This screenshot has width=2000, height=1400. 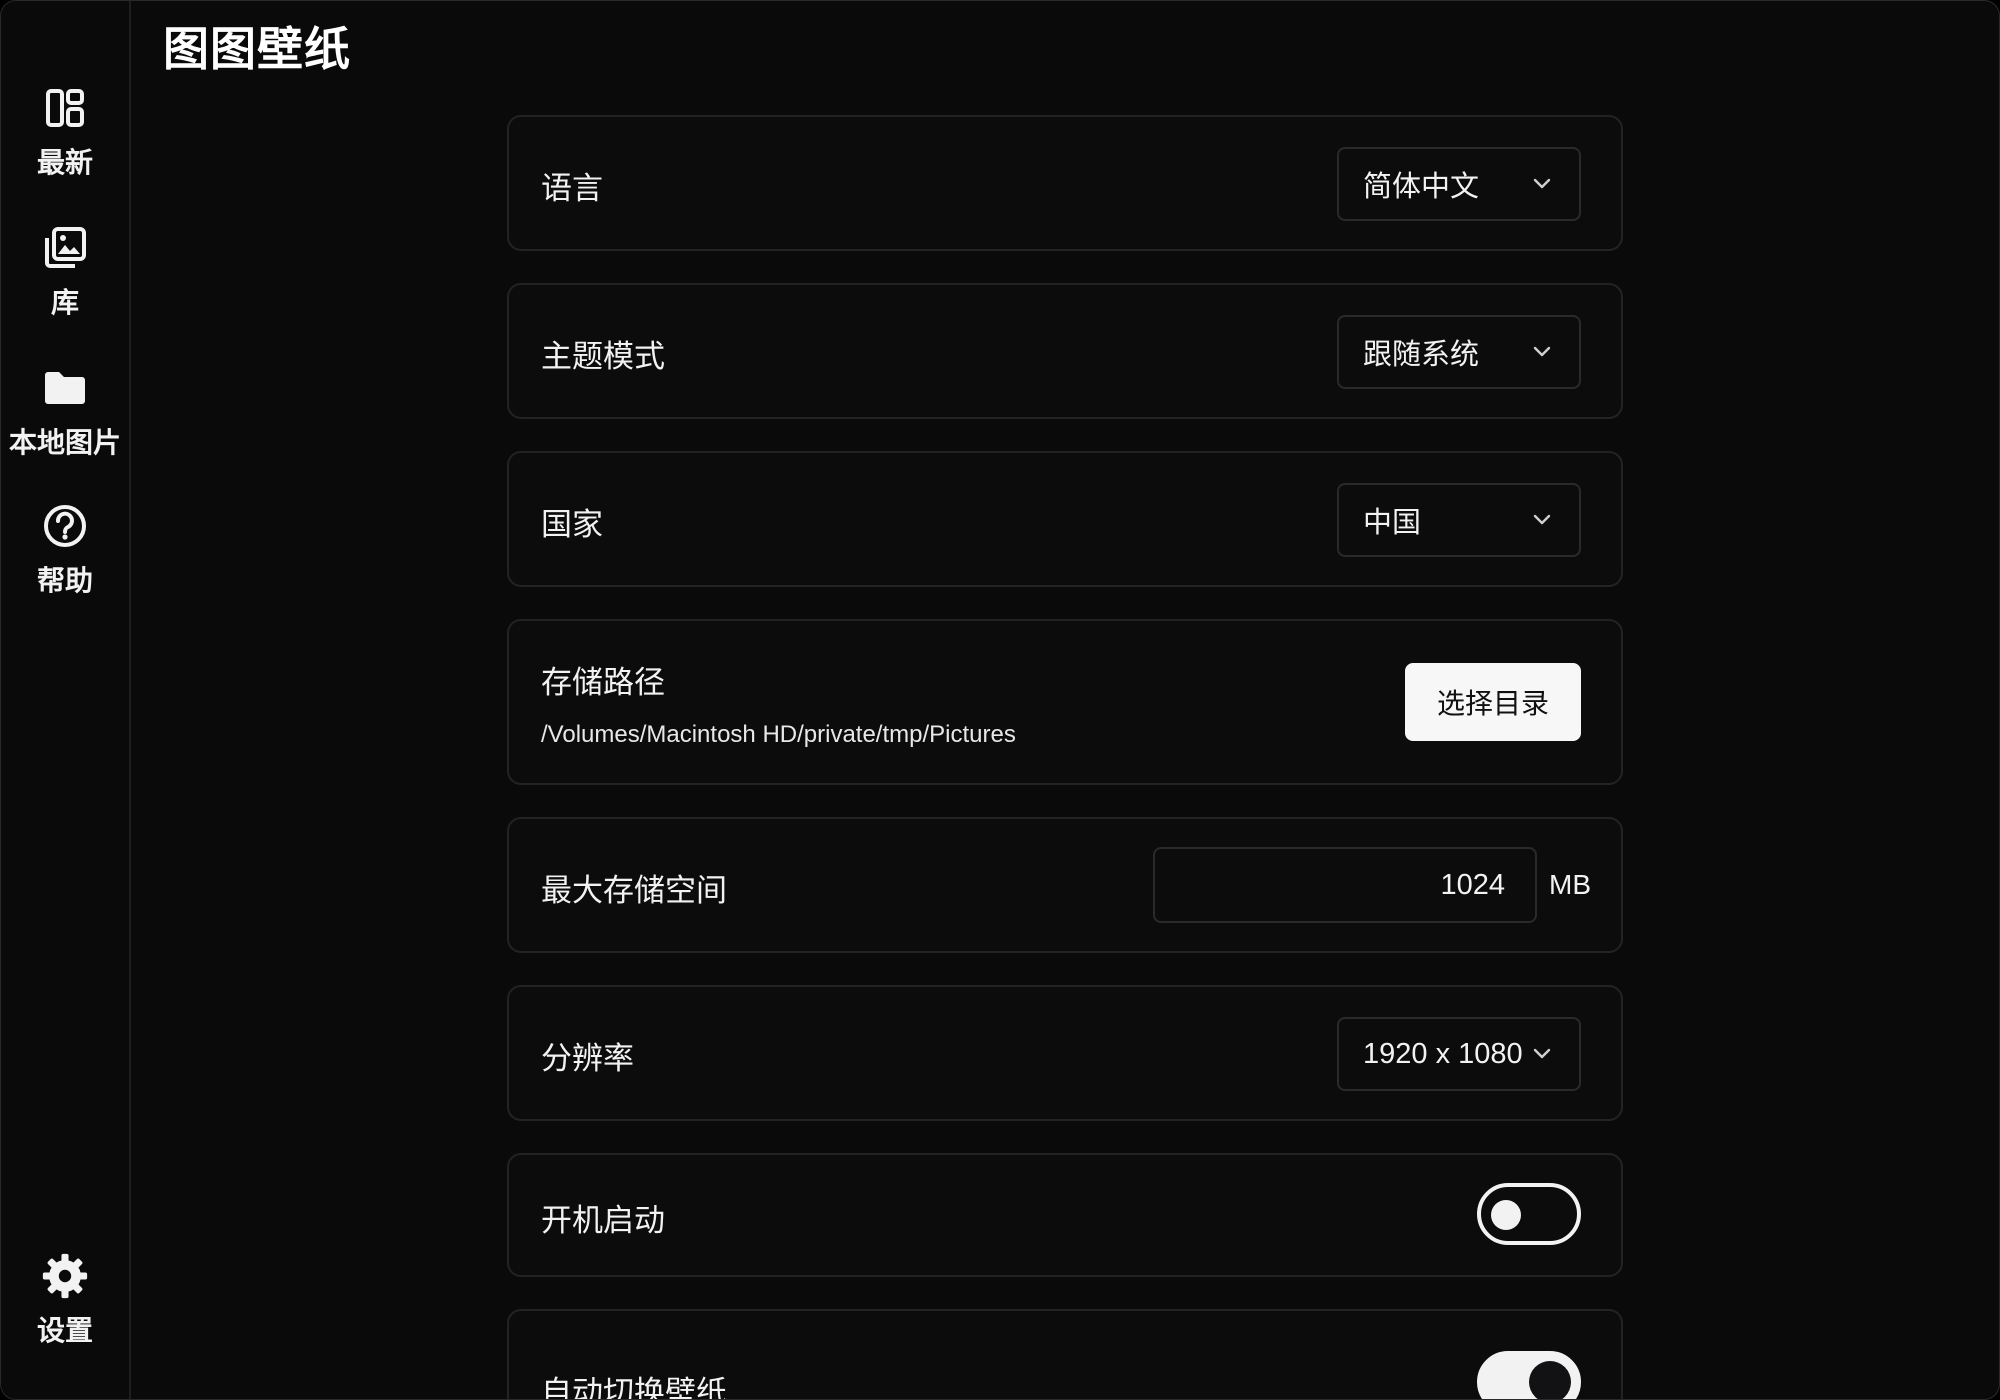 What do you see at coordinates (603, 1221) in the screenshot?
I see `setting-launch-at-startup-label: 开机启动` at bounding box center [603, 1221].